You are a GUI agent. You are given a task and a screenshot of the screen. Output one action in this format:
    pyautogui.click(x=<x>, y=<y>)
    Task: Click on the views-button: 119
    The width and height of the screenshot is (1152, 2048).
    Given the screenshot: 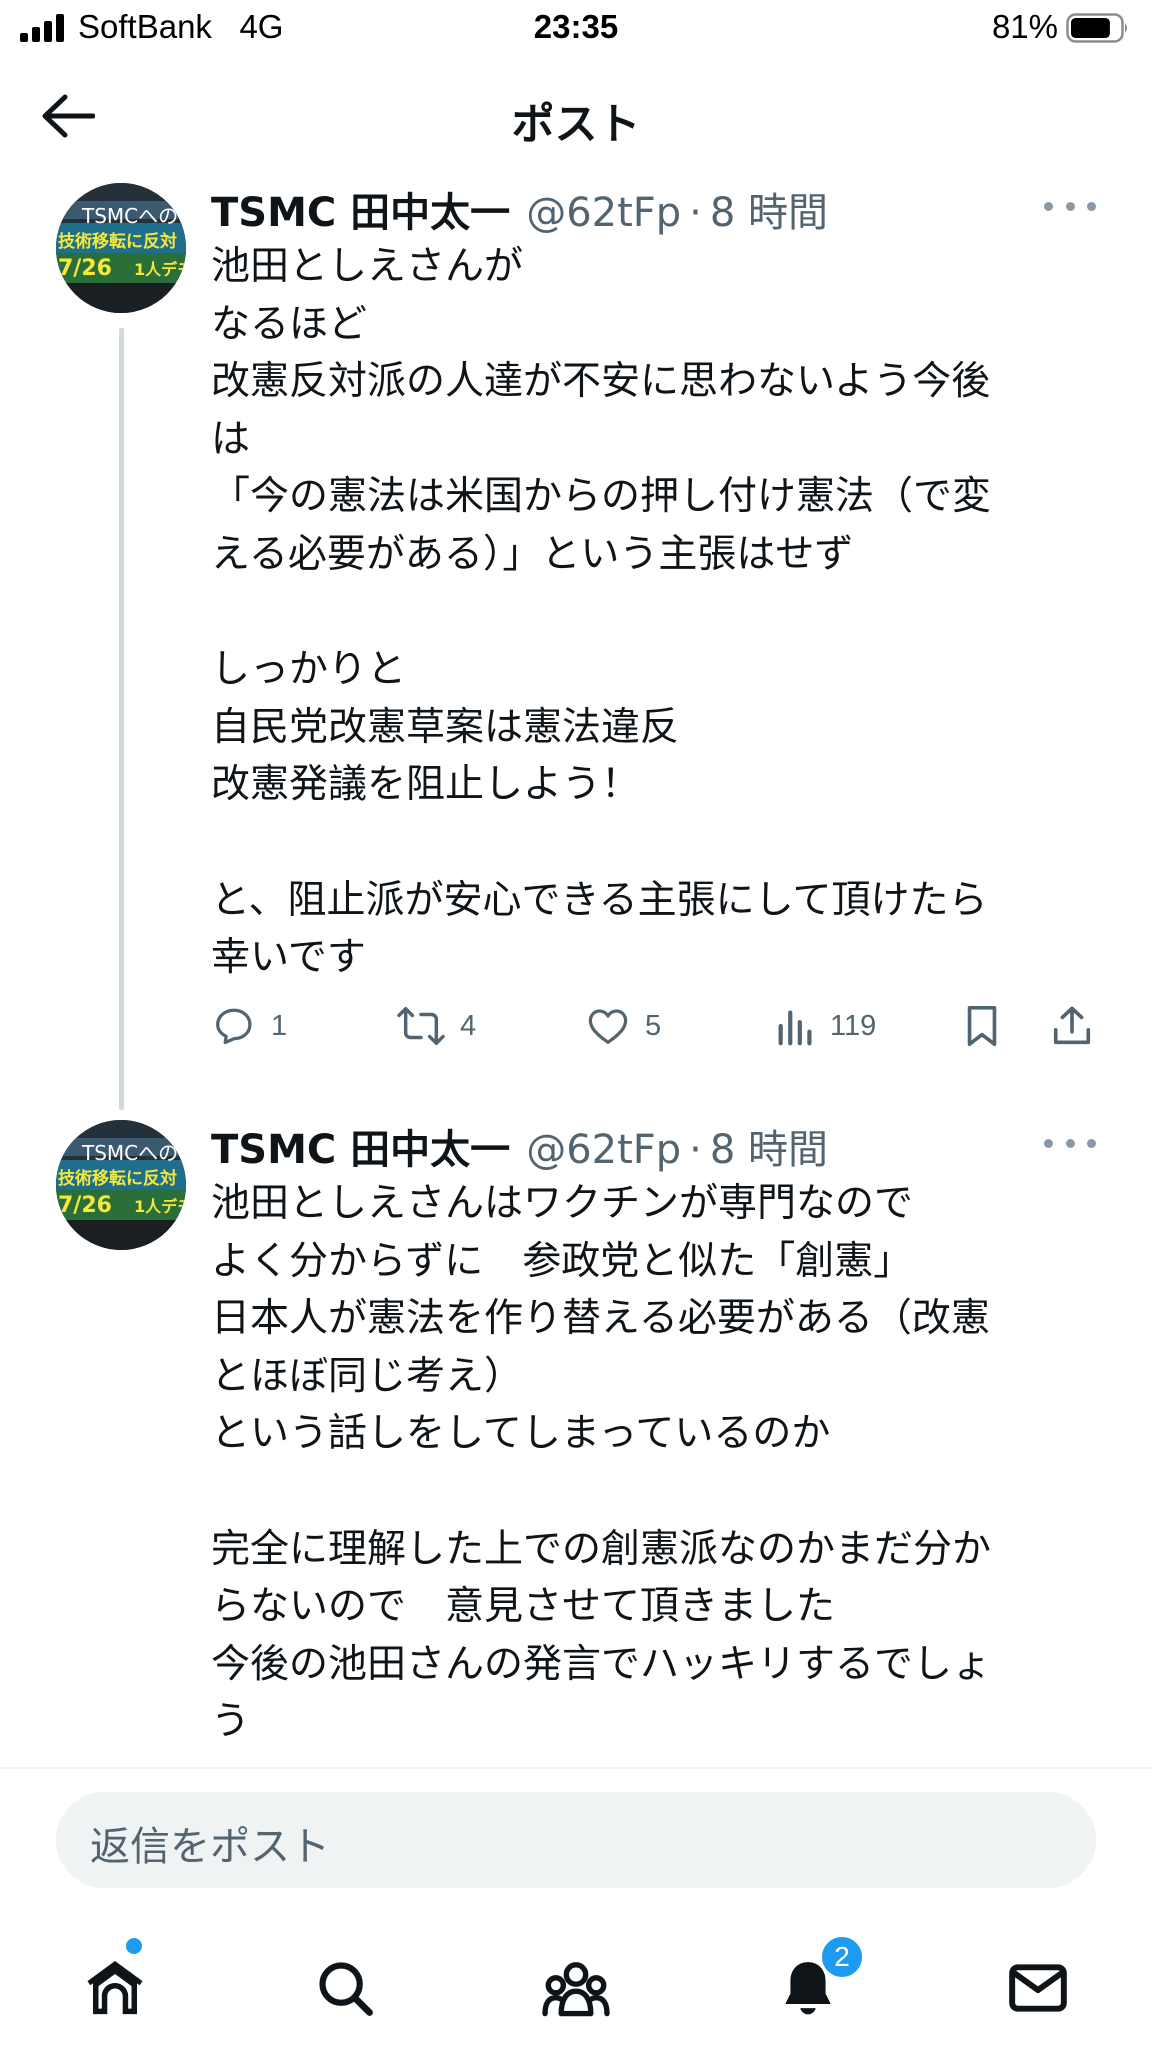 What is the action you would take?
    pyautogui.click(x=826, y=1026)
    